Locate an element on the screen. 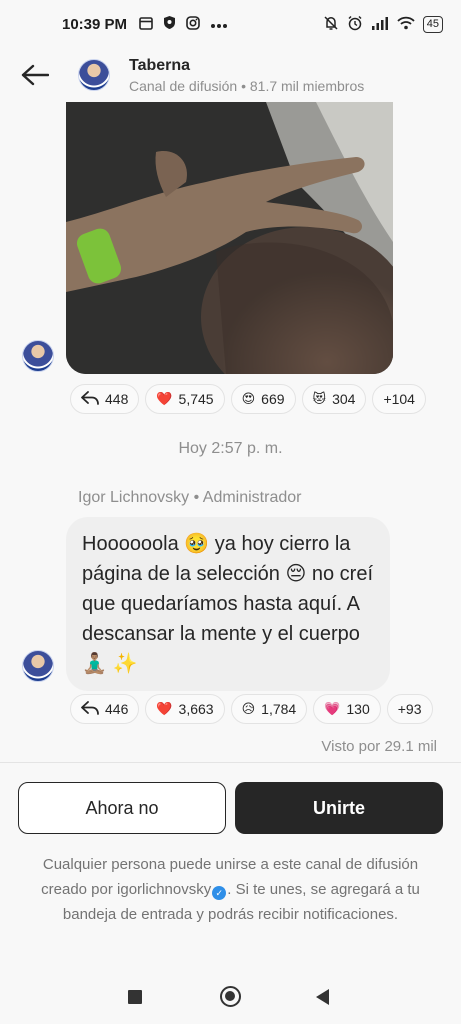 The height and width of the screenshot is (1024, 461). reaction-heart: ❤️ 5,745 is located at coordinates (185, 399).